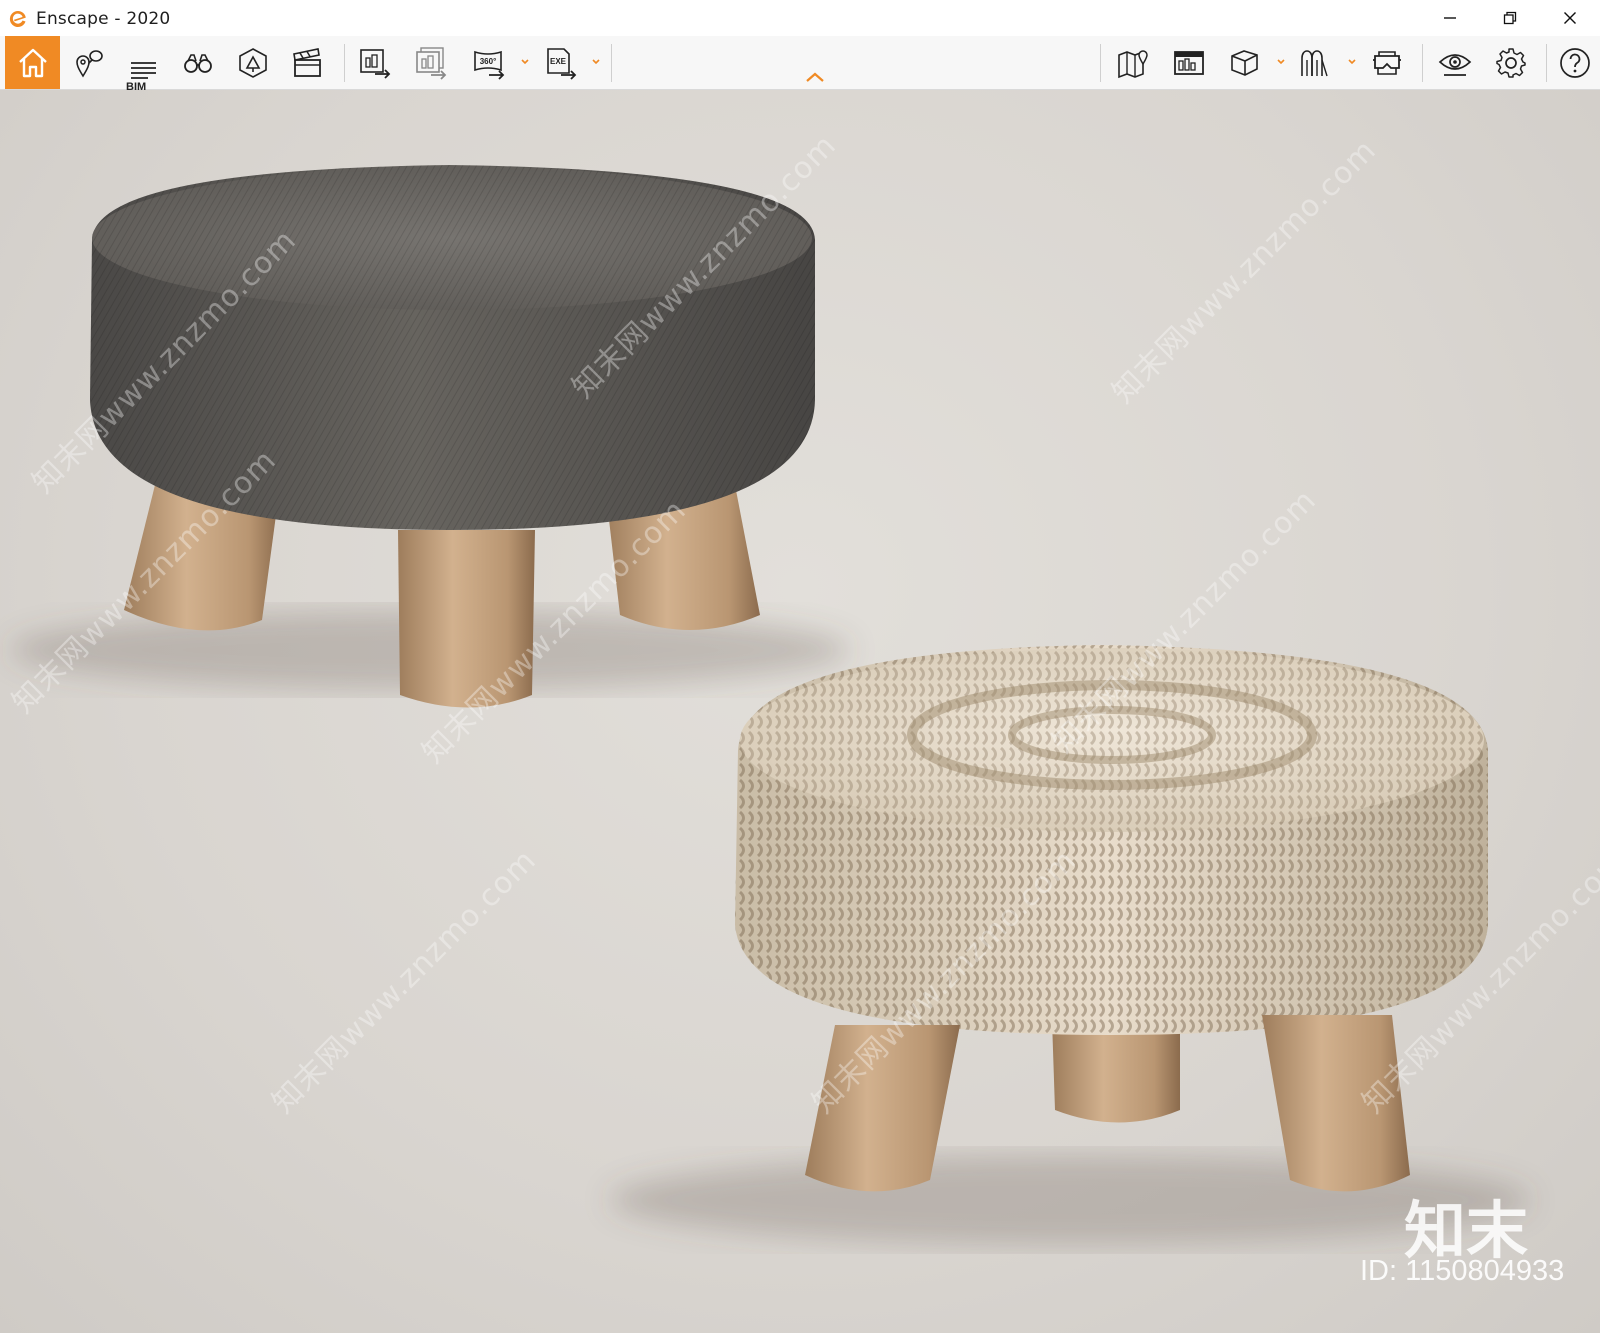 This screenshot has width=1600, height=1333. I want to click on gear-icon, so click(1511, 63).